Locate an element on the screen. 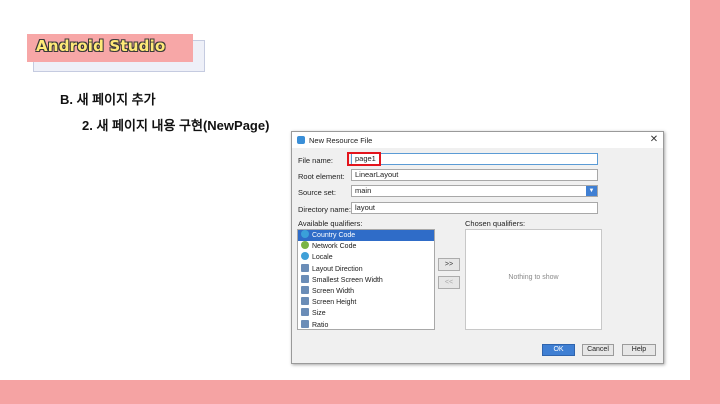 The image size is (720, 404). qualifier-item-network-code: Network Code is located at coordinates (366, 246).